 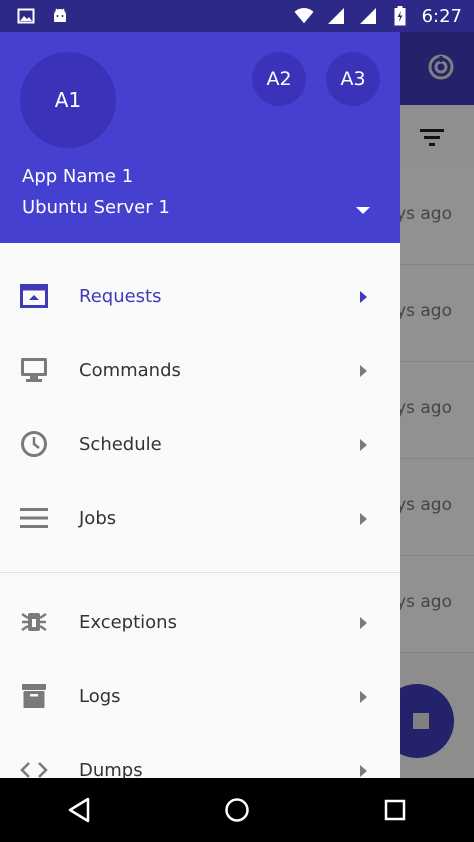 What do you see at coordinates (98, 518) in the screenshot?
I see `menu-item-label: Jobs` at bounding box center [98, 518].